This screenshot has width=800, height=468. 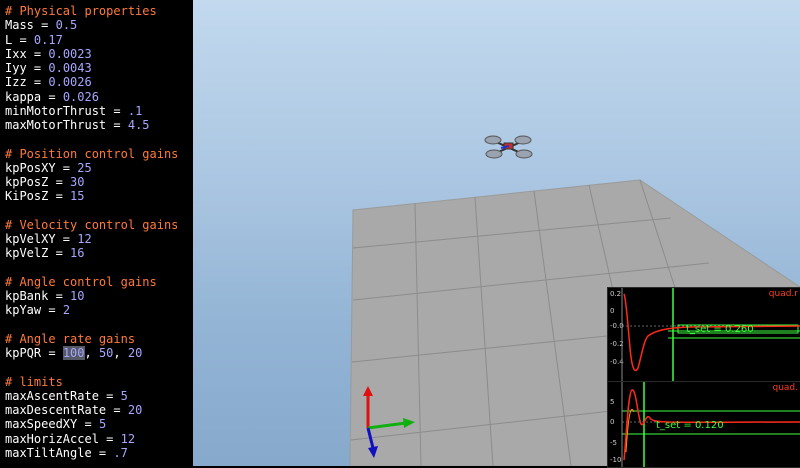 What do you see at coordinates (41, 25) in the screenshot?
I see `config-param-line: Mass = 0.5` at bounding box center [41, 25].